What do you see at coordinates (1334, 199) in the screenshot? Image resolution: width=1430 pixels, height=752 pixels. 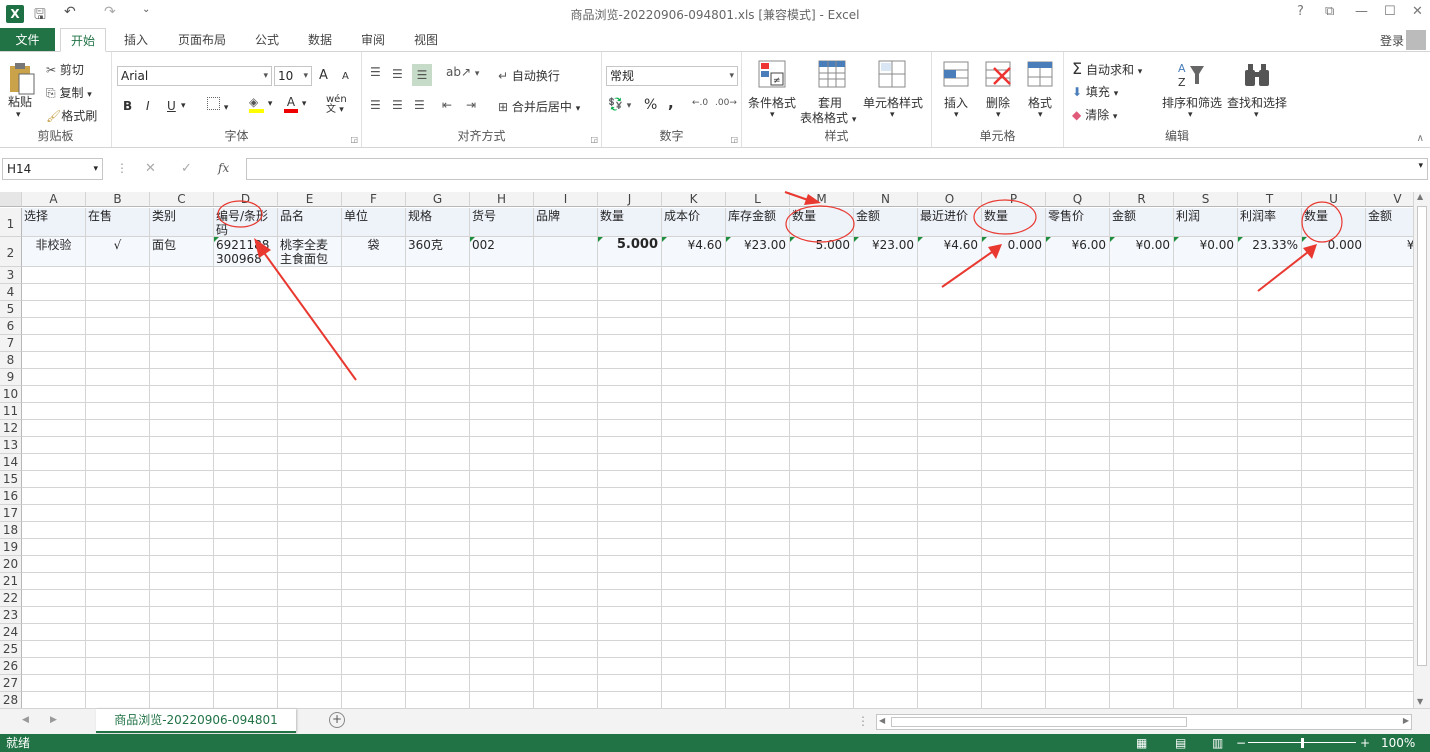 I see `column-header-u: U` at bounding box center [1334, 199].